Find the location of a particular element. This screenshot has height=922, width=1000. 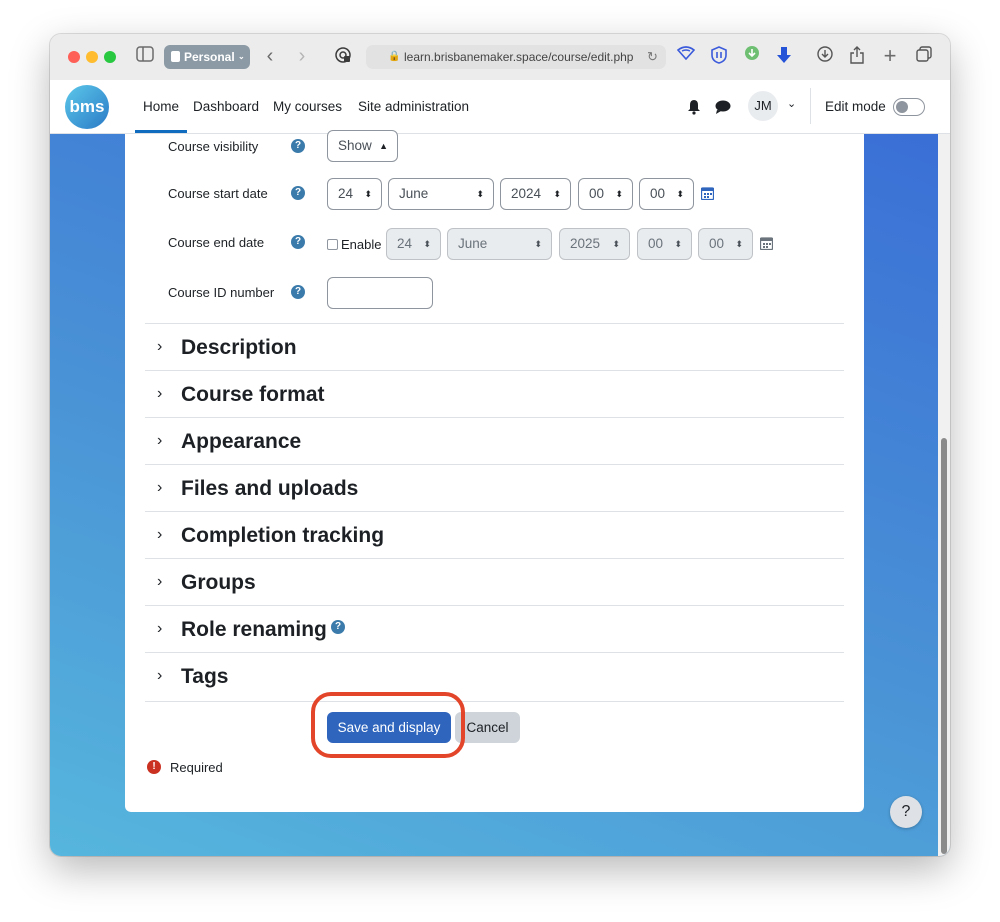

start-day-select: 24 ⬍ is located at coordinates (354, 194).